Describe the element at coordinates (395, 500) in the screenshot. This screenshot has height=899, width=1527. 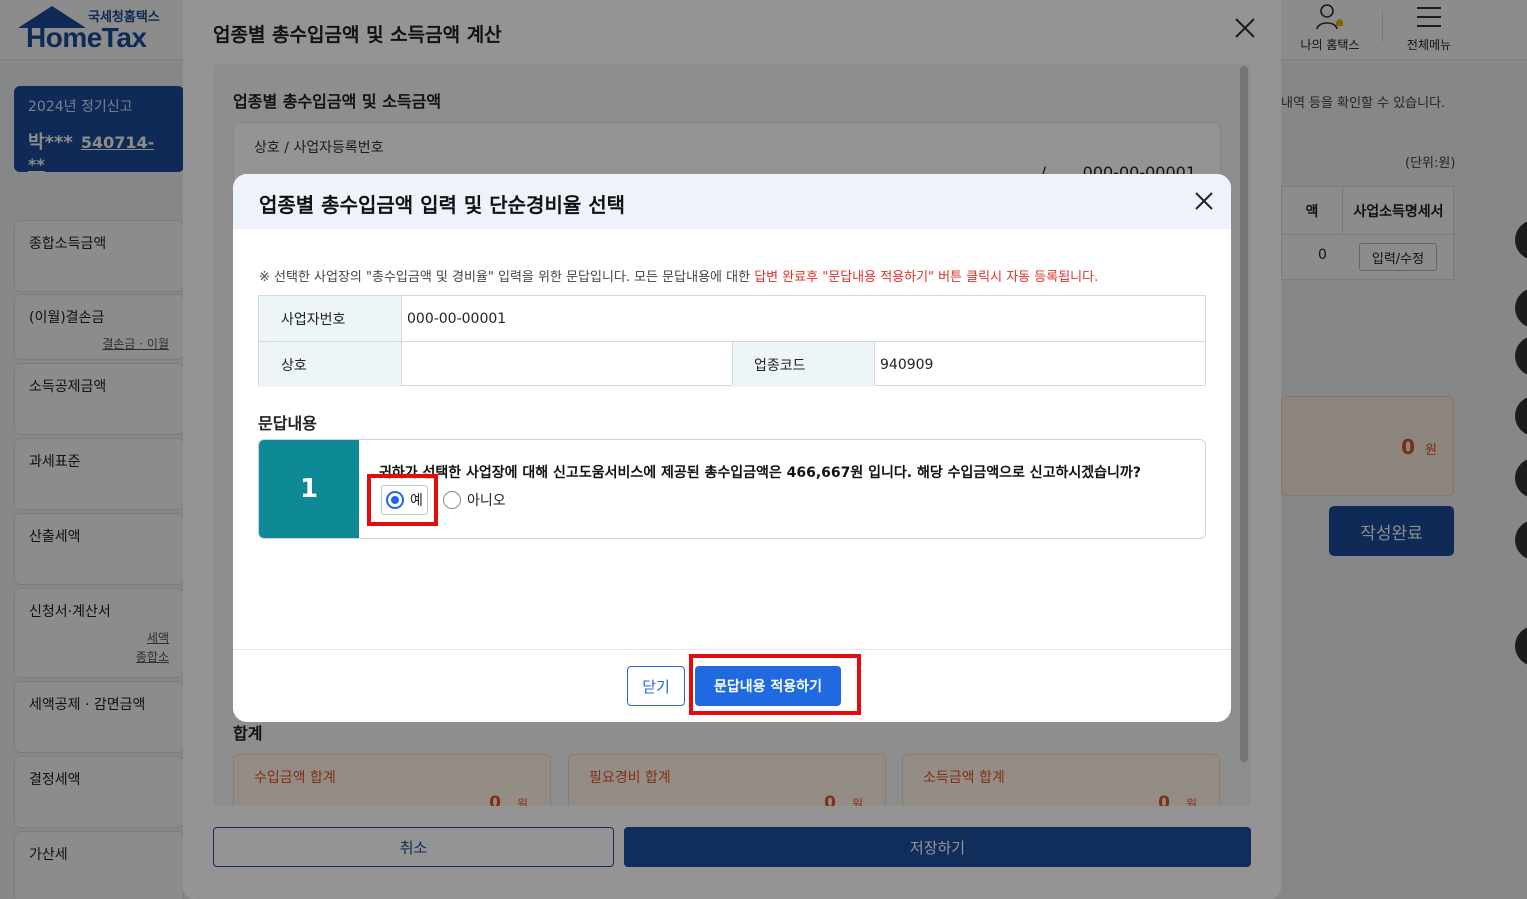
I see `radio-checked-icon` at that location.